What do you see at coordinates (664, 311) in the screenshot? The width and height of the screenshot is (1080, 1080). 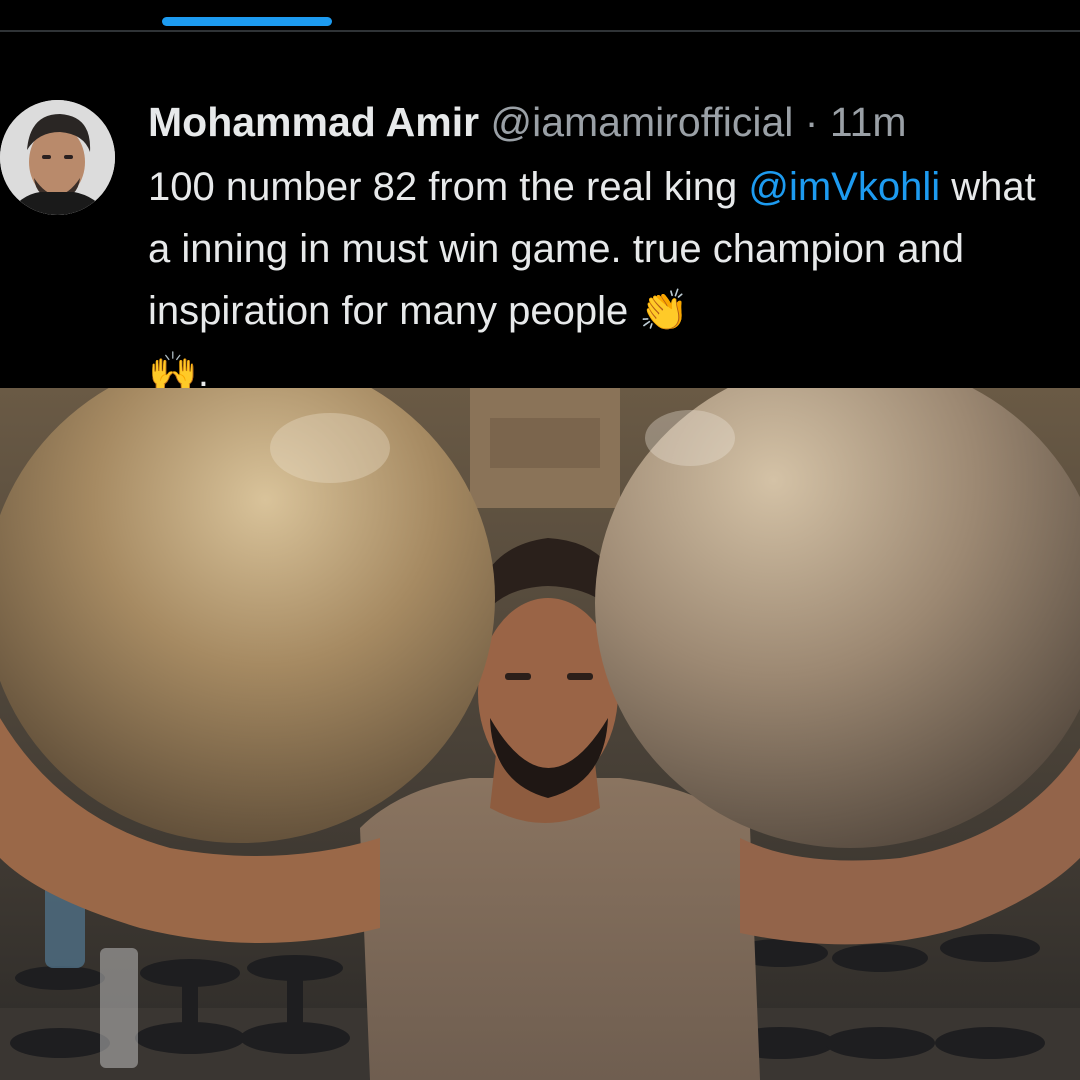 I see `clapping-hands-emoji-icon: 👏` at bounding box center [664, 311].